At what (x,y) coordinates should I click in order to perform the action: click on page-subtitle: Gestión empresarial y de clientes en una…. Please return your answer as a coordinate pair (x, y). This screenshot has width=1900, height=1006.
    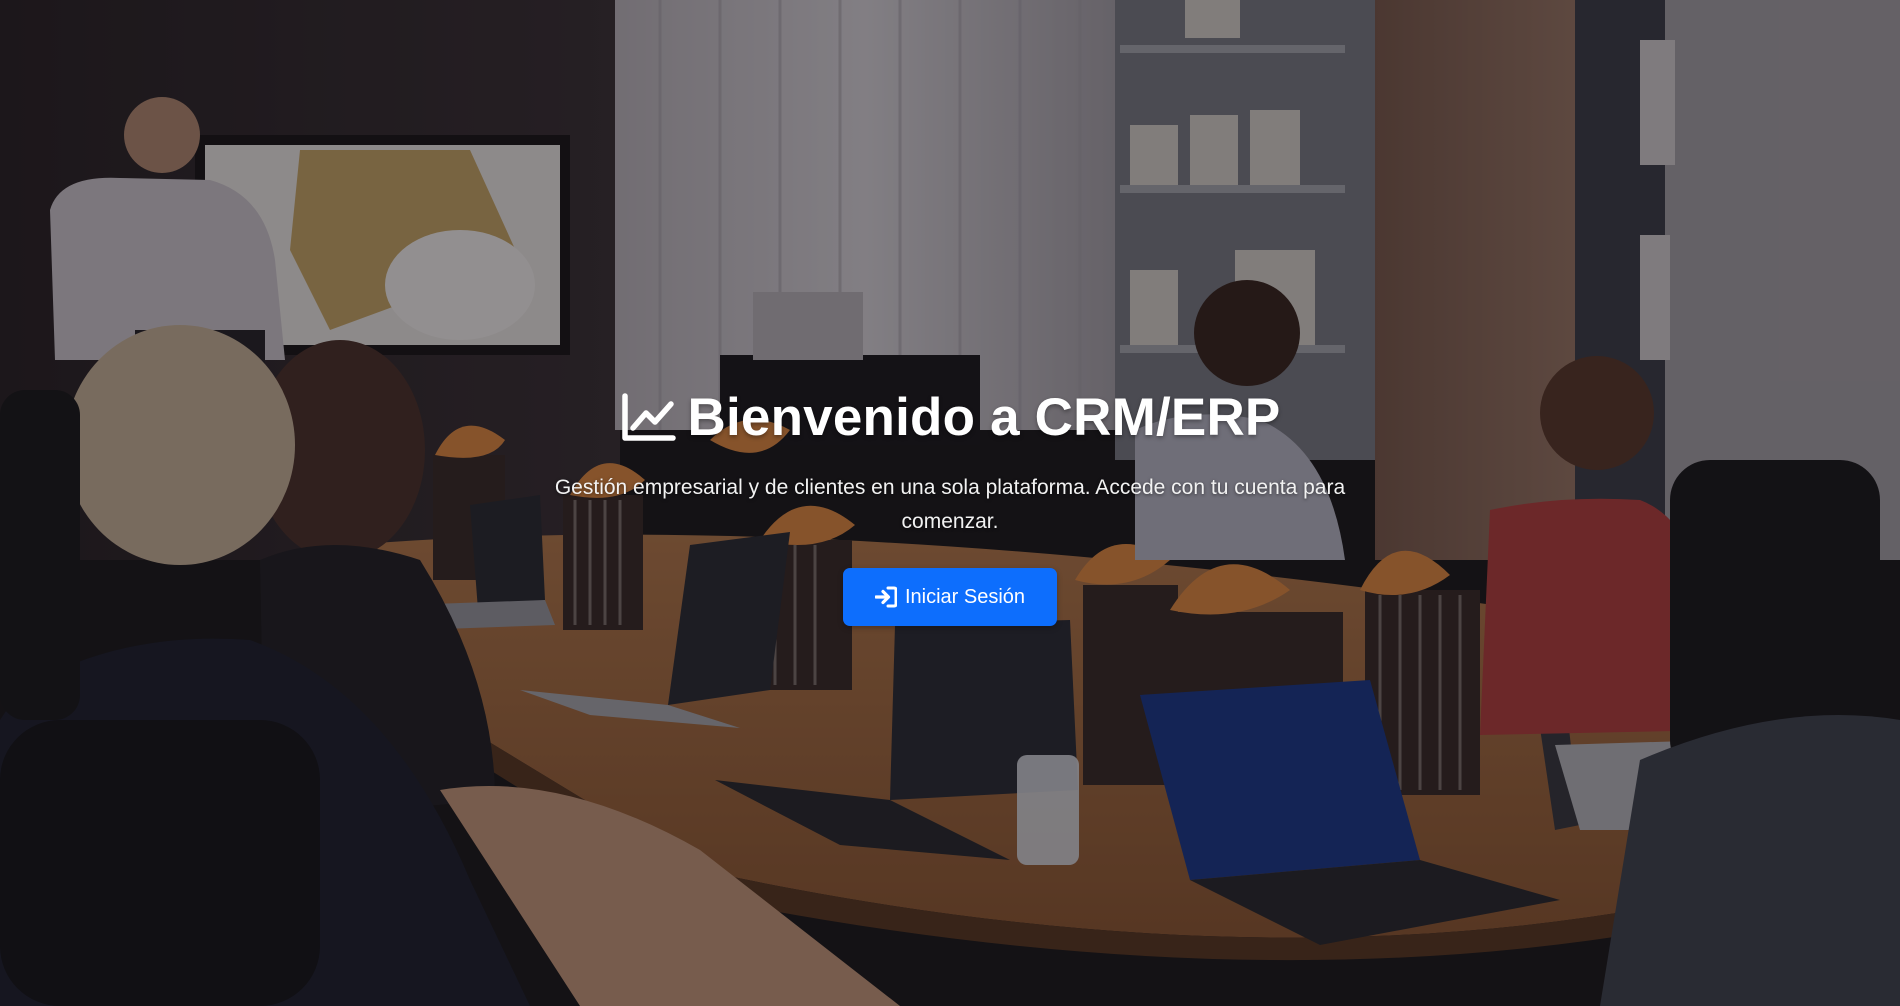
    Looking at the image, I should click on (950, 504).